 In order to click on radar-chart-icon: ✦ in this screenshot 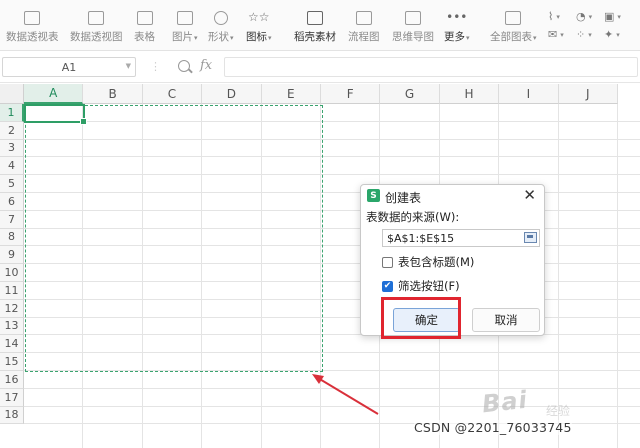, I will do `click(609, 34)`.